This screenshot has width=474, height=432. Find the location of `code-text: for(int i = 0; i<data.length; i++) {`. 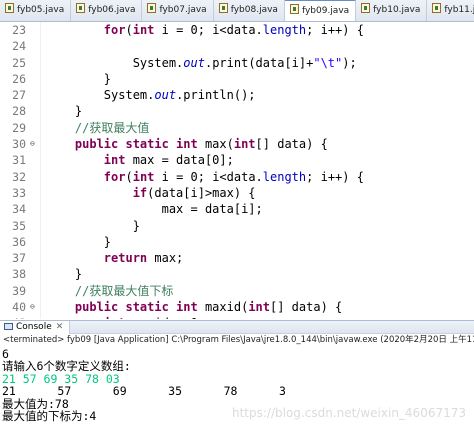

code-text: for(int i = 0; i<data.length; i++) { is located at coordinates (205, 177).